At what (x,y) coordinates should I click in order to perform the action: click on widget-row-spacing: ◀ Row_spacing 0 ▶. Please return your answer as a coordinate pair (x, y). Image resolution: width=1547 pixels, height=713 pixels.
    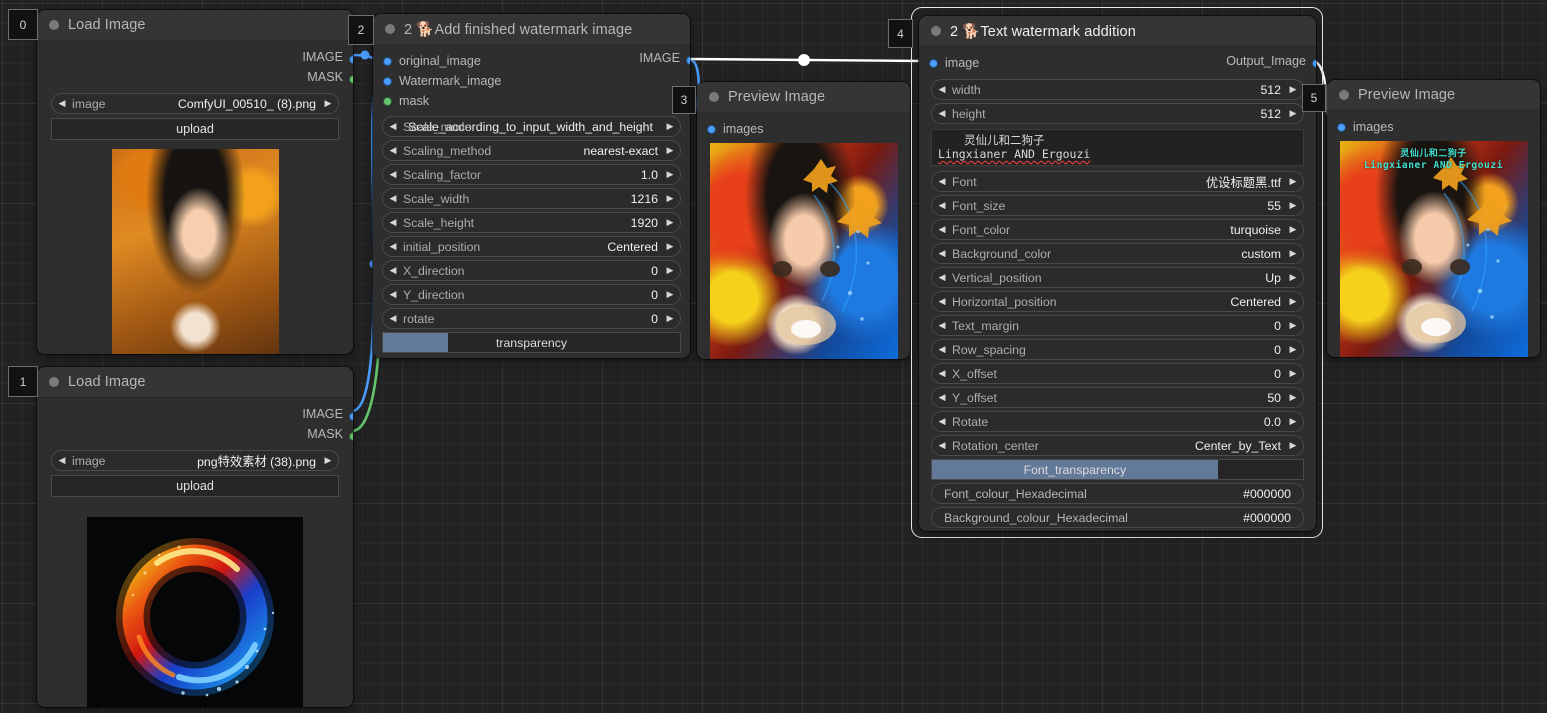
    Looking at the image, I should click on (1117, 349).